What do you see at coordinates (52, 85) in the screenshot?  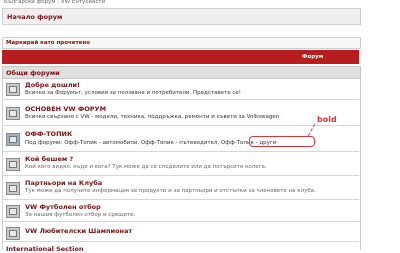 I see `forum-title-link: Добре дошли!` at bounding box center [52, 85].